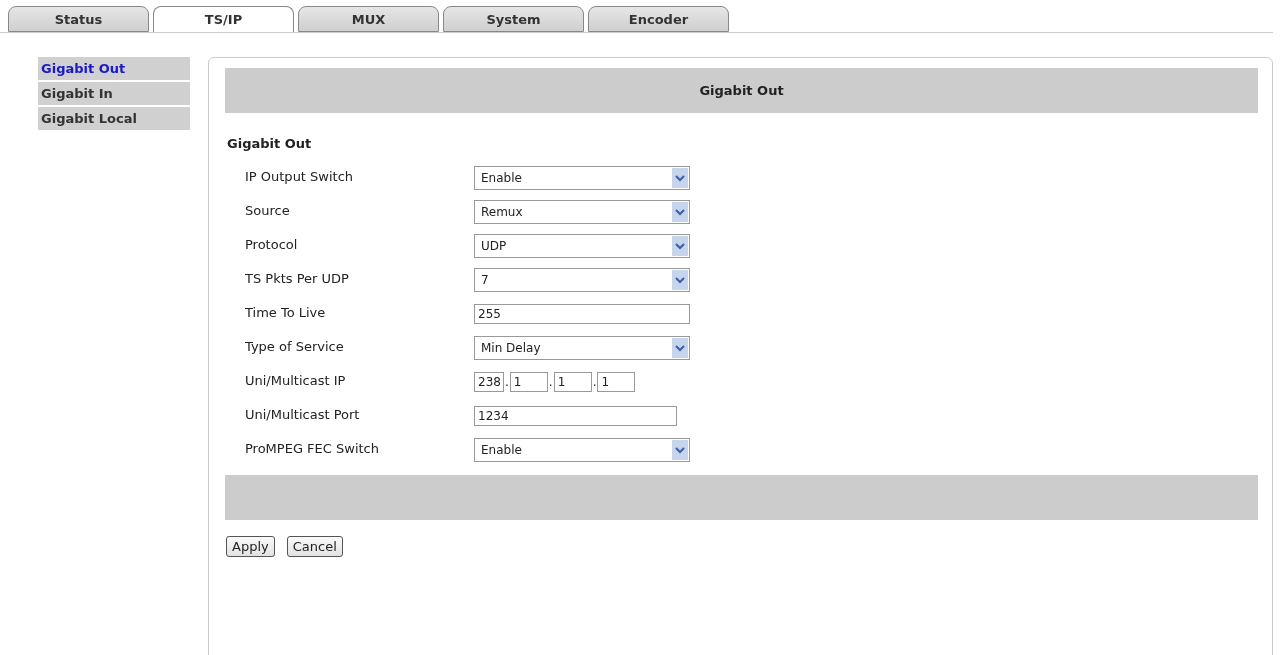 The image size is (1281, 655). What do you see at coordinates (270, 143) in the screenshot?
I see `section-title: Gigabit Out` at bounding box center [270, 143].